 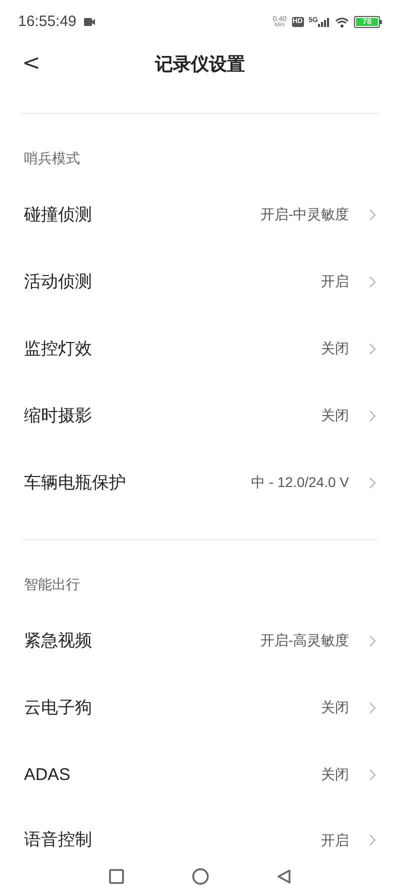 What do you see at coordinates (342, 22) in the screenshot?
I see `wifi-icon` at bounding box center [342, 22].